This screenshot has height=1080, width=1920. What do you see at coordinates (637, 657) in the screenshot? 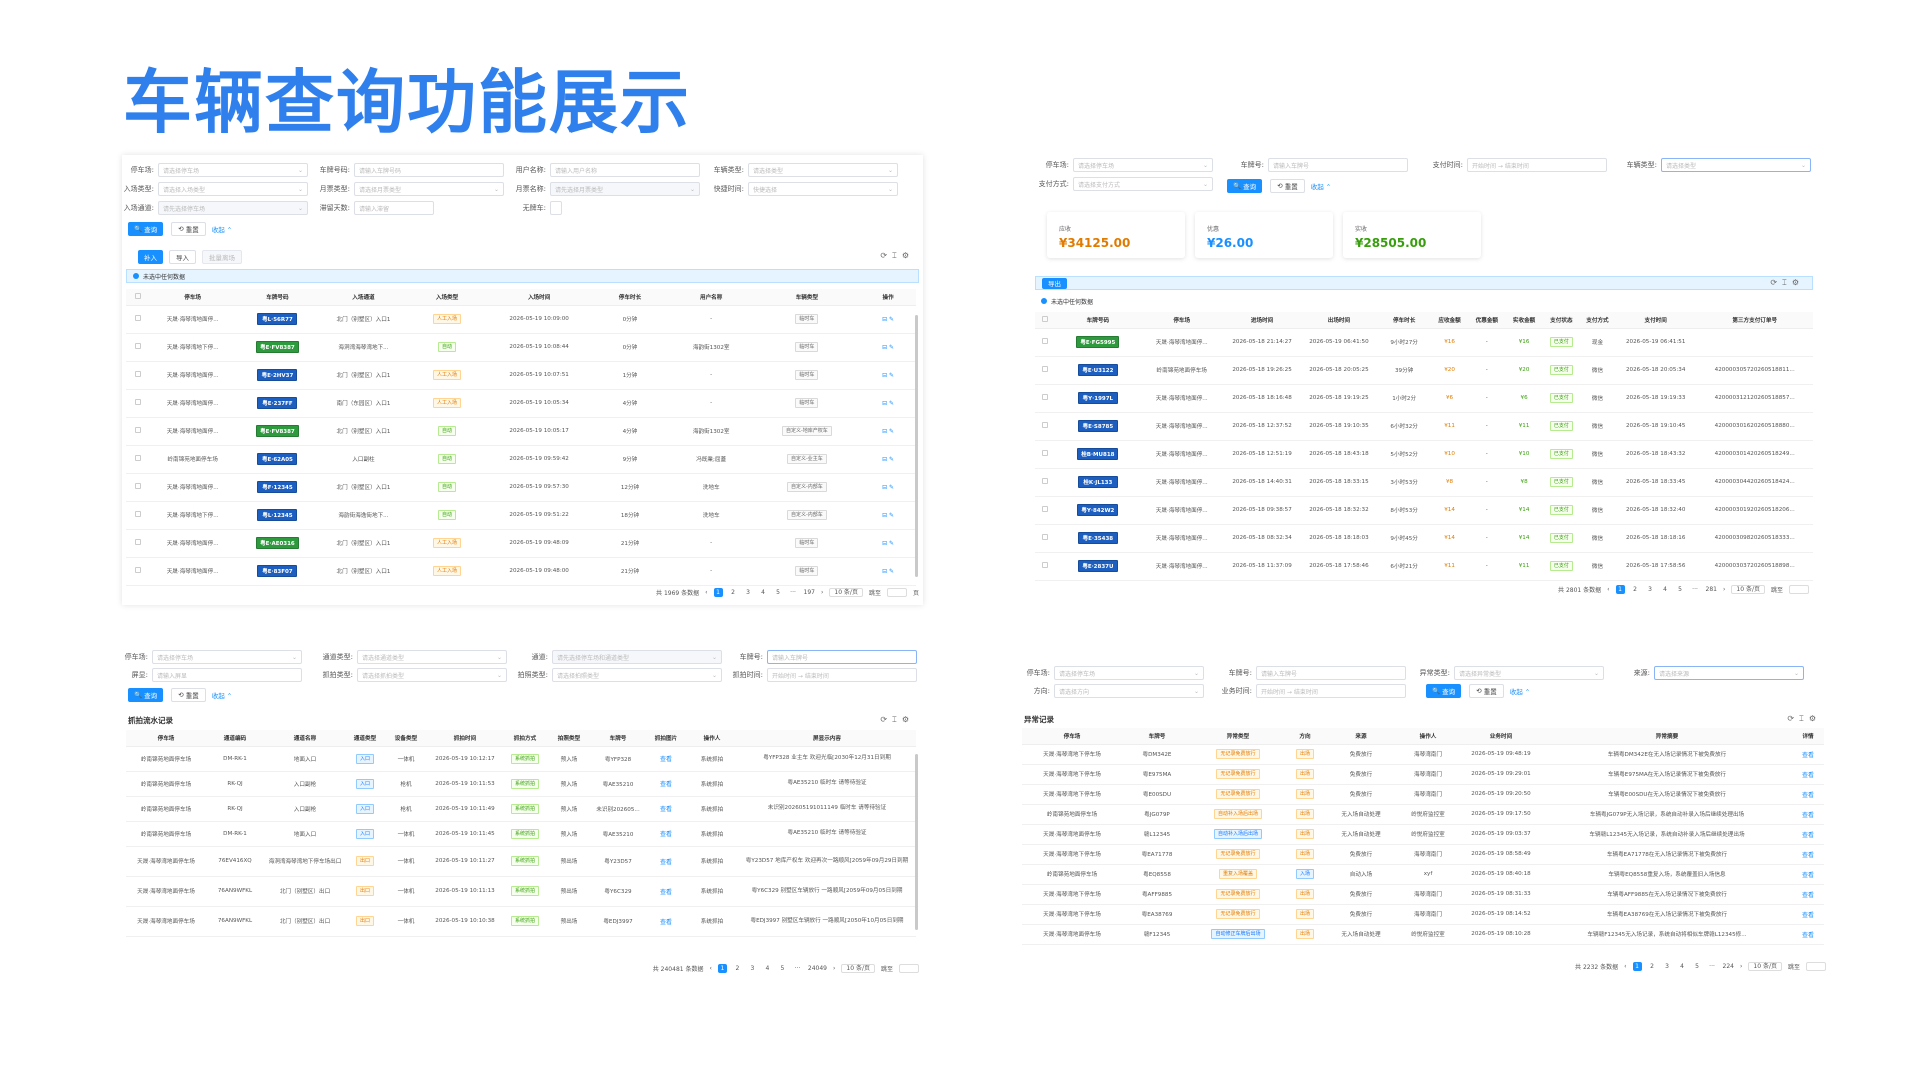
I see `filter-input: 请先选择停车场和通道类型 ⌄` at bounding box center [637, 657].